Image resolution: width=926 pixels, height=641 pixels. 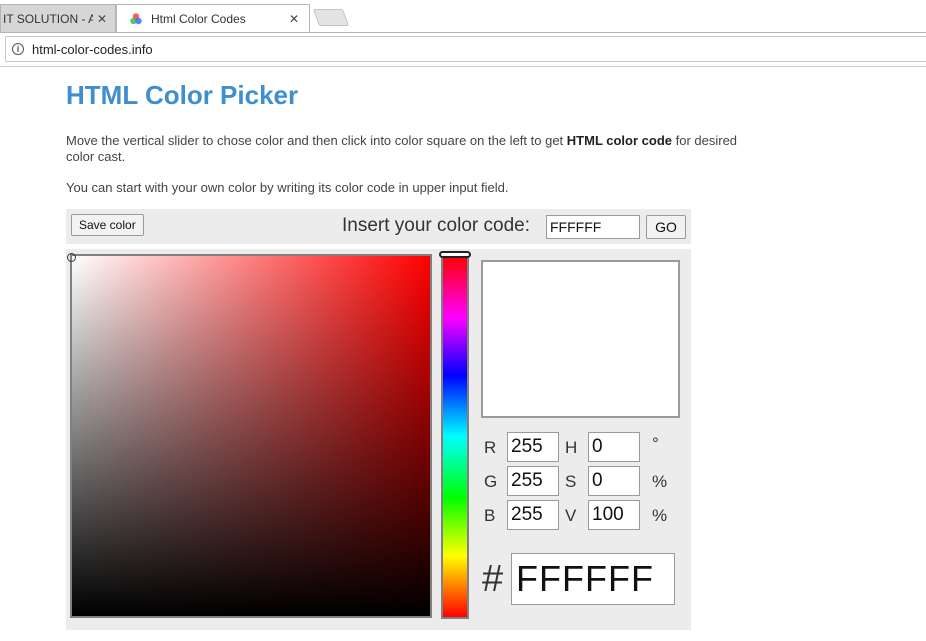 I want to click on divider, so click(x=463, y=66).